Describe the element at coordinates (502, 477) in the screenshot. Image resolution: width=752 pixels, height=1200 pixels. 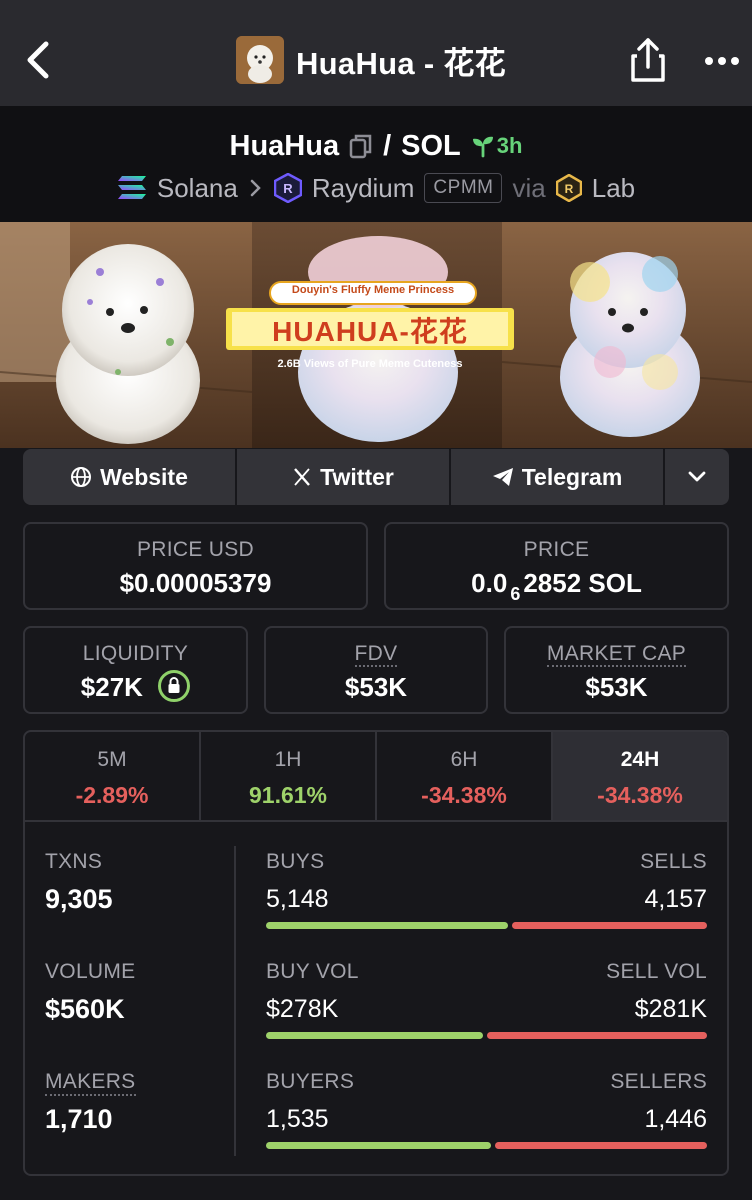
I see `telegram-icon` at that location.